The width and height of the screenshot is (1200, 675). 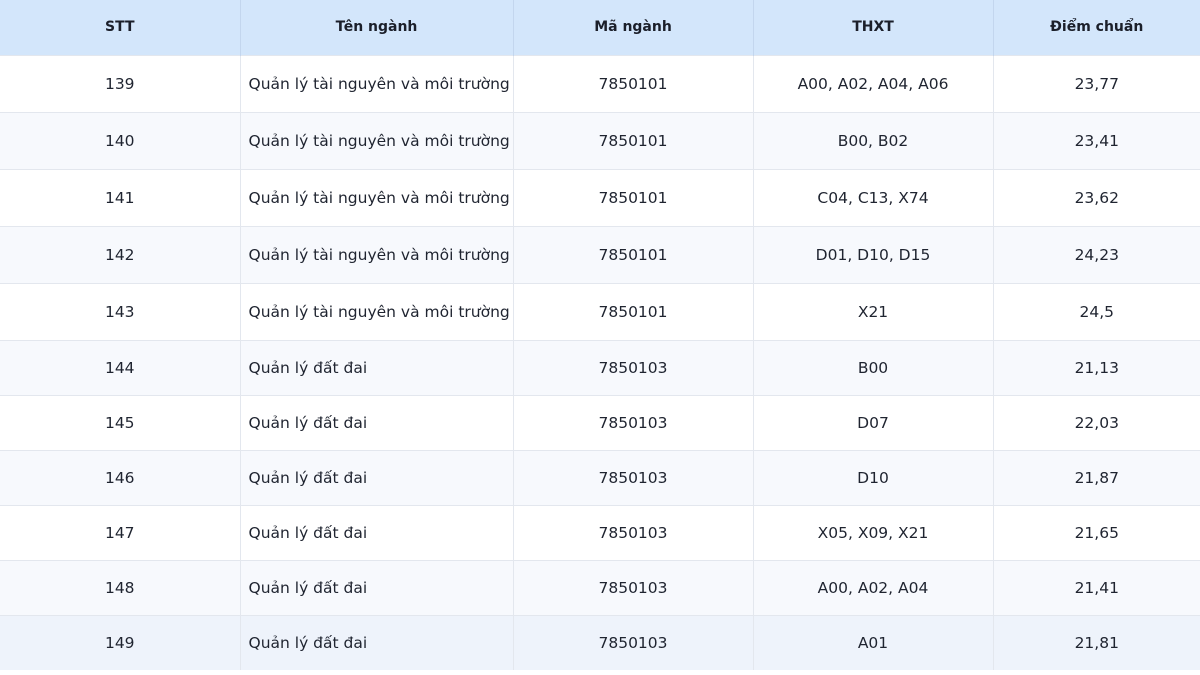 What do you see at coordinates (1096, 422) in the screenshot?
I see `cell-benchmark-score: 22,03` at bounding box center [1096, 422].